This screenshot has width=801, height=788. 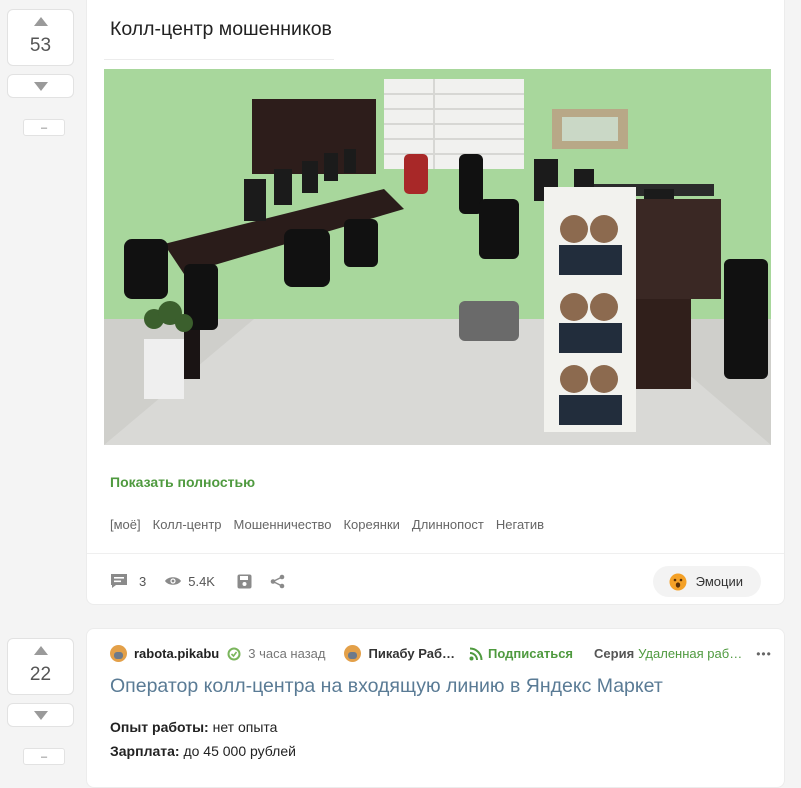 I want to click on tag-item: Колл-центр, so click(x=187, y=524).